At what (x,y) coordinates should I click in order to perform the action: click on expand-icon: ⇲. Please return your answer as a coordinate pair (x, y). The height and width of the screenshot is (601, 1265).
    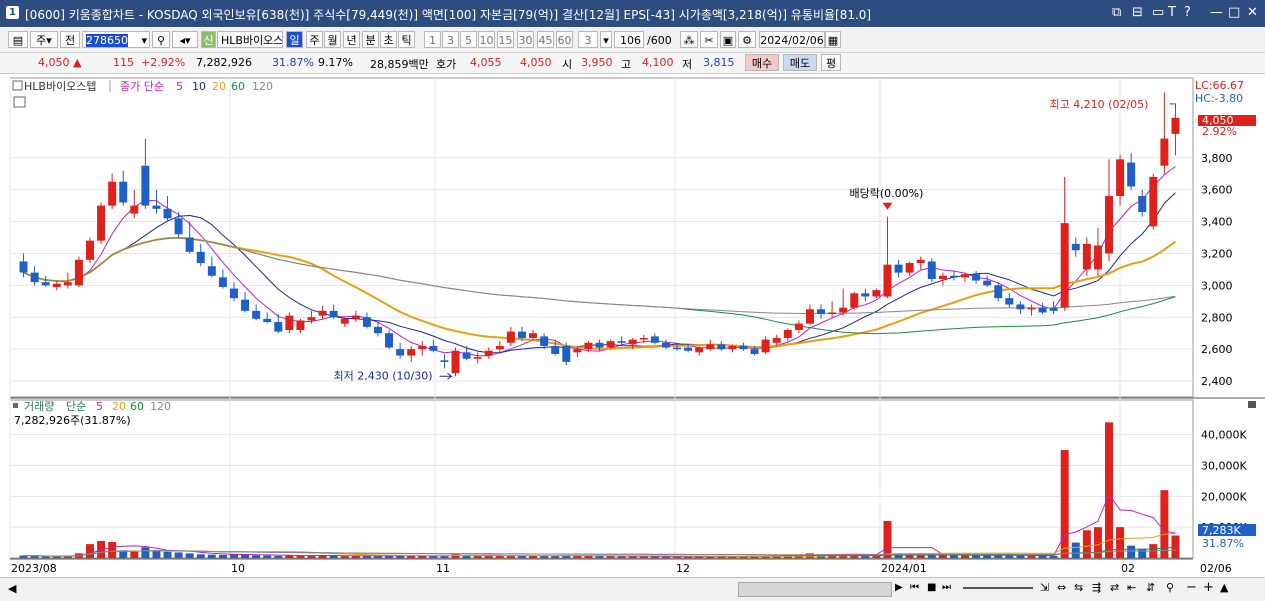
    Looking at the image, I should click on (1044, 587).